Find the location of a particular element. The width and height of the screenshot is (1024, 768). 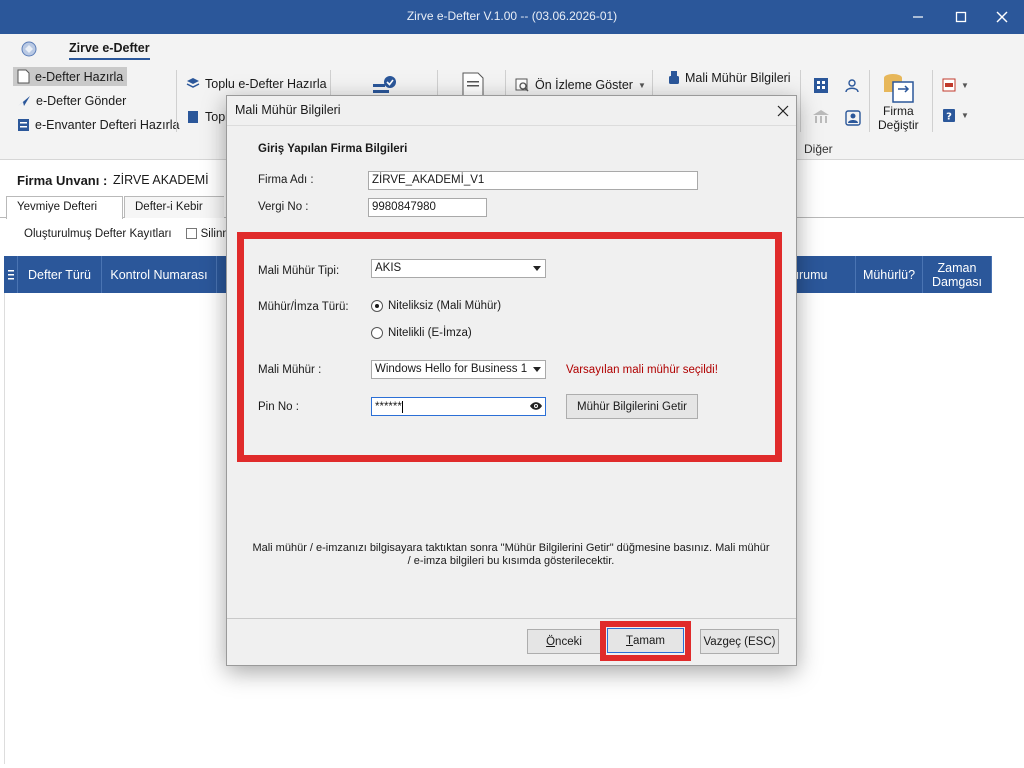

maximize-button is located at coordinates (961, 17).